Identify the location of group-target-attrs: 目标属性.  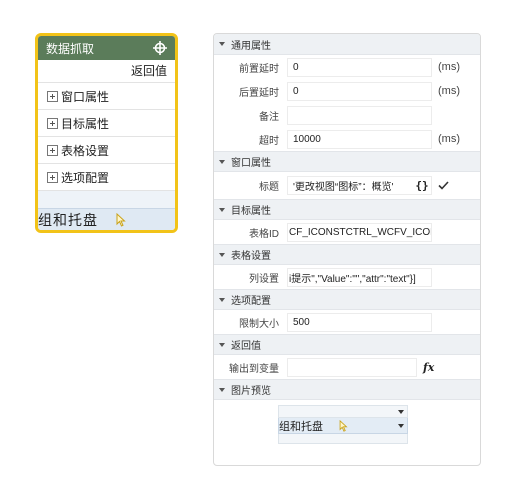
(106, 122).